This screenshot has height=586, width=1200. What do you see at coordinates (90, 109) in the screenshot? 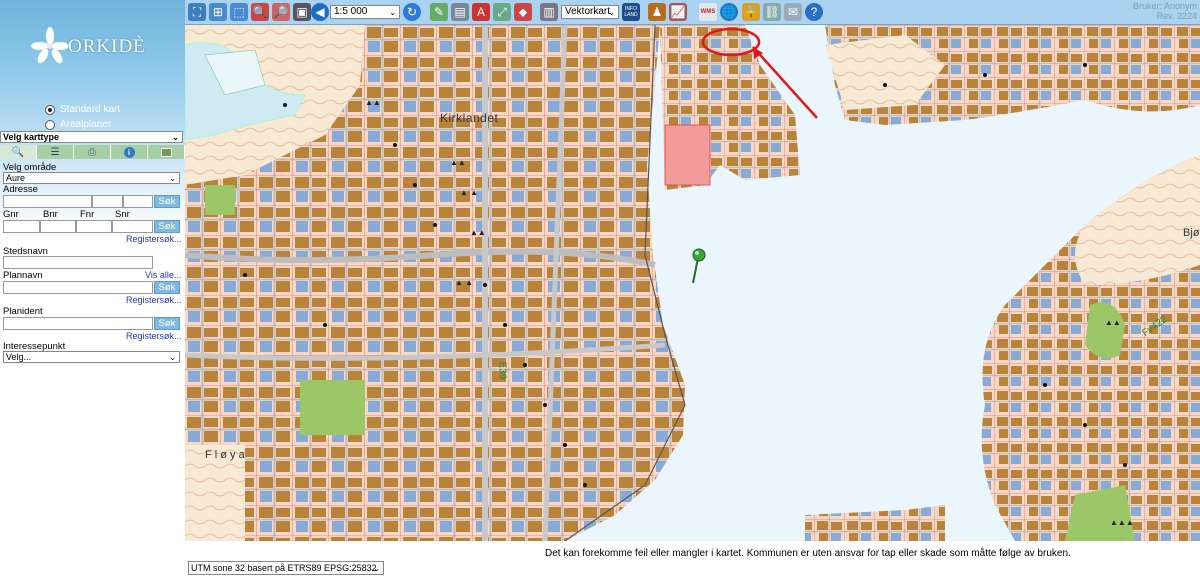
I see `radio-standard-label: Standard kart` at bounding box center [90, 109].